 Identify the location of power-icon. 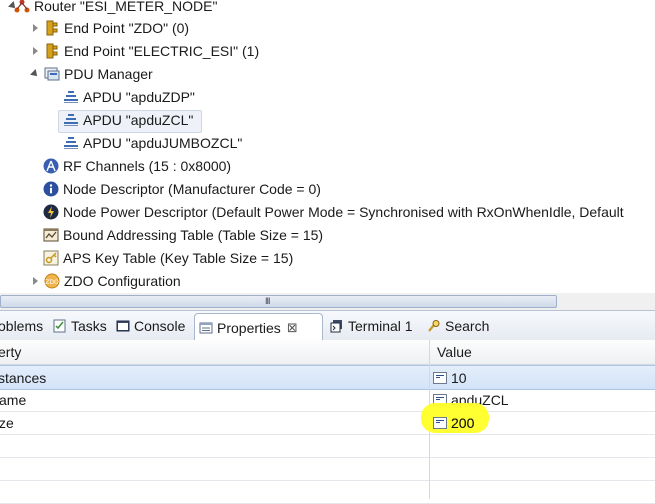
(51, 212).